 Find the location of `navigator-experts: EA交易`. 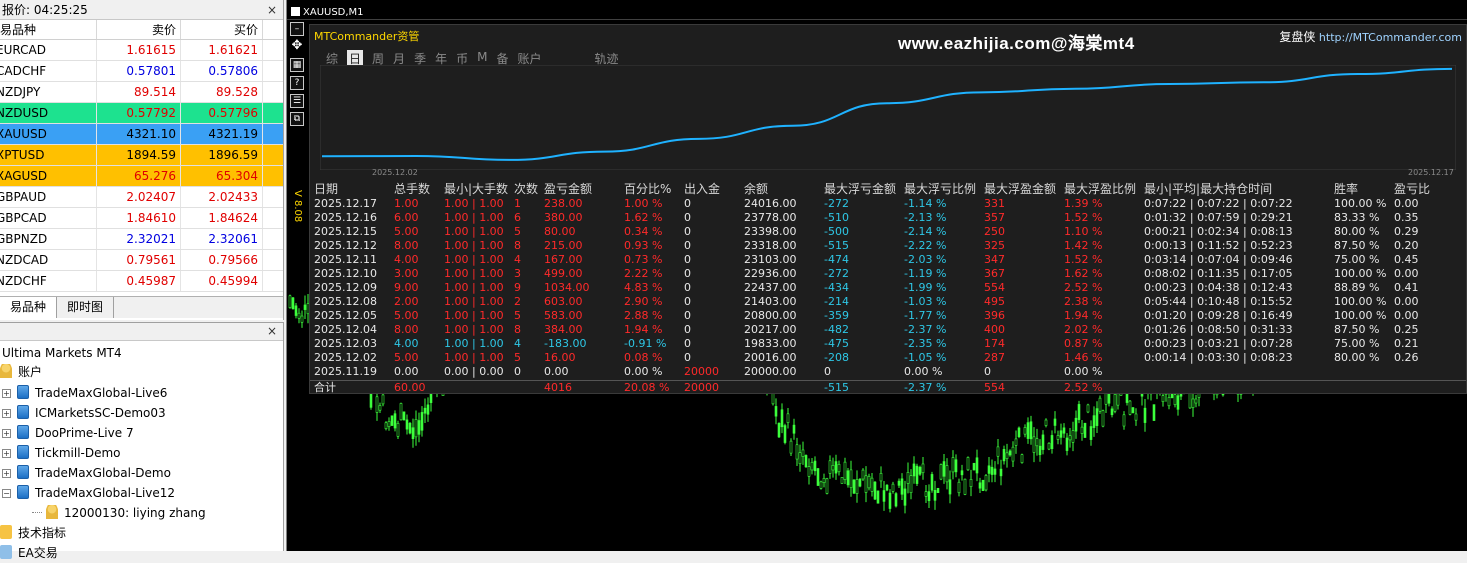

navigator-experts: EA交易 is located at coordinates (29, 553).